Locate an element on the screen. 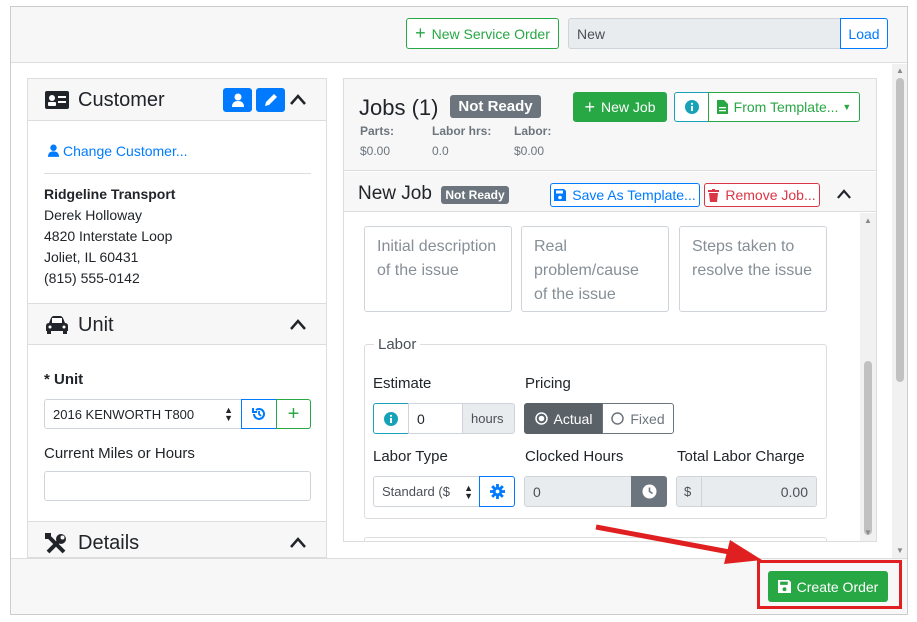 This screenshot has height=622, width=917. history-icon is located at coordinates (258, 414).